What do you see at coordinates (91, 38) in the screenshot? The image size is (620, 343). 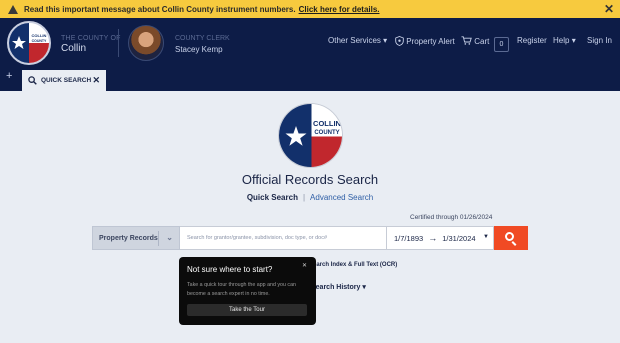 I see `county-label: THE COUNTY OF` at bounding box center [91, 38].